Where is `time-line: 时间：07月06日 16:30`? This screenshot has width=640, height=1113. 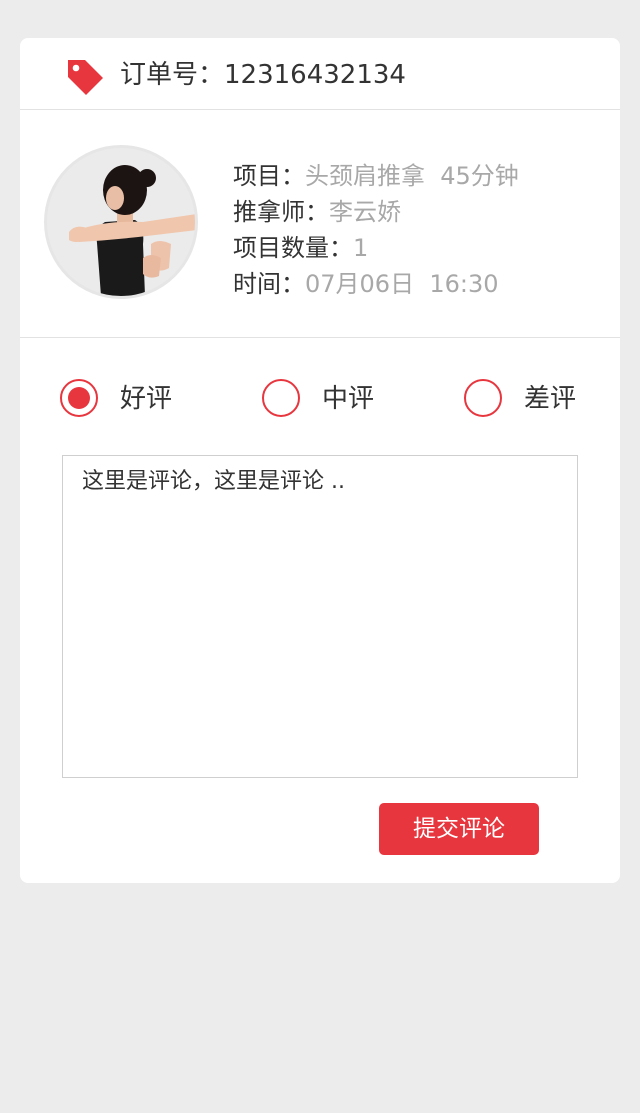
time-line: 时间：07月06日 16:30 is located at coordinates (376, 284).